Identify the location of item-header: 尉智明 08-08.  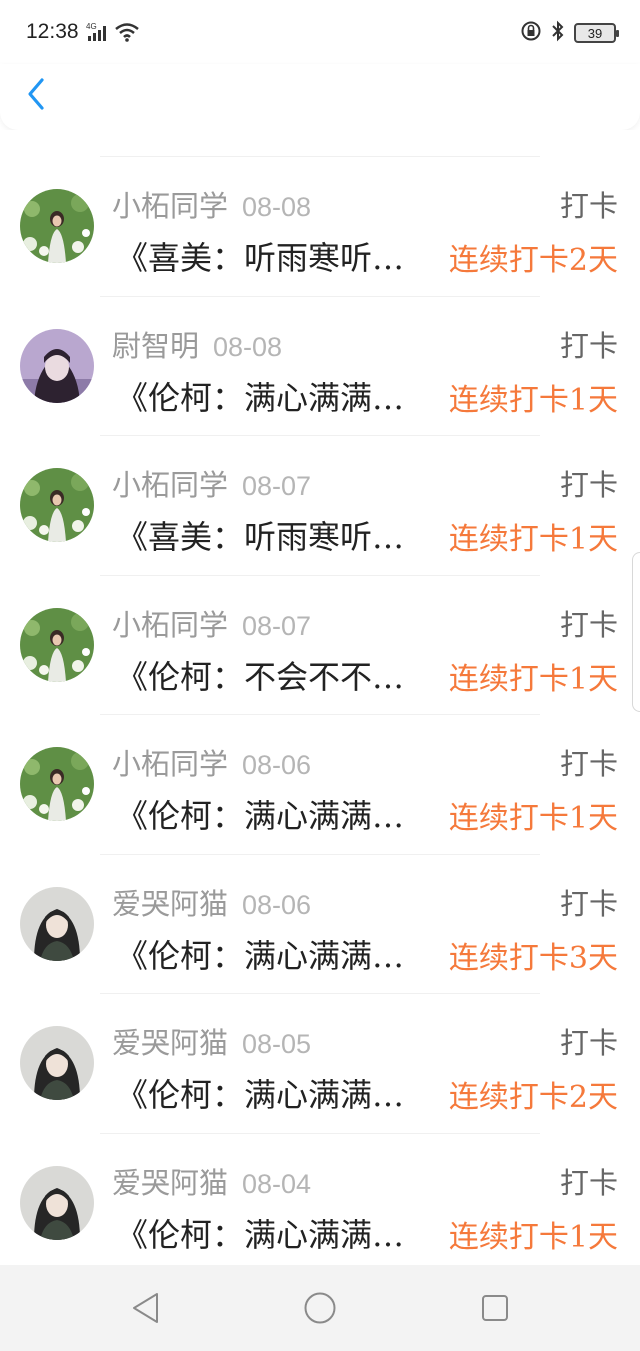
(197, 344).